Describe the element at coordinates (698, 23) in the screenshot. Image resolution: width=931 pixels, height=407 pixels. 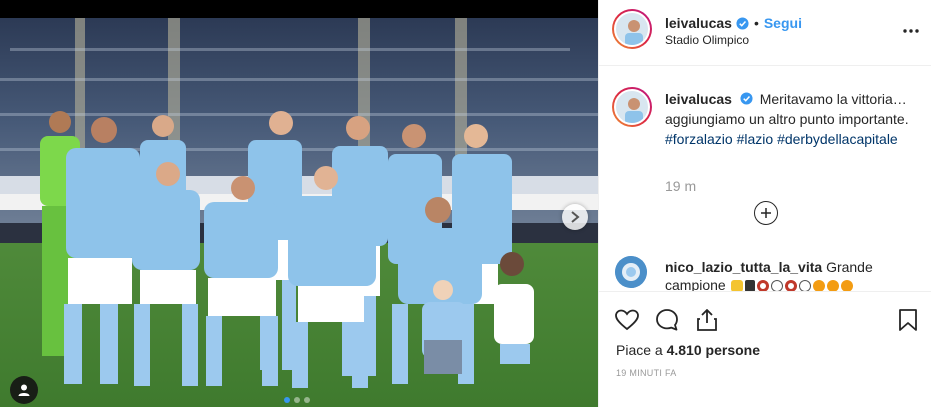
I see `author-username: leivalucas` at that location.